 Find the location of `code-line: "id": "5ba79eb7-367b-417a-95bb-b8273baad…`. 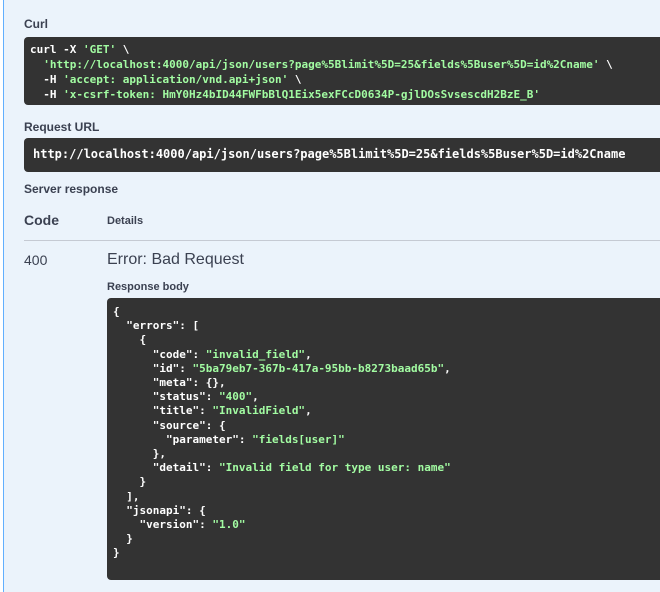

code-line: "id": "5ba79eb7-367b-417a-95bb-b8273baad… is located at coordinates (385, 369).